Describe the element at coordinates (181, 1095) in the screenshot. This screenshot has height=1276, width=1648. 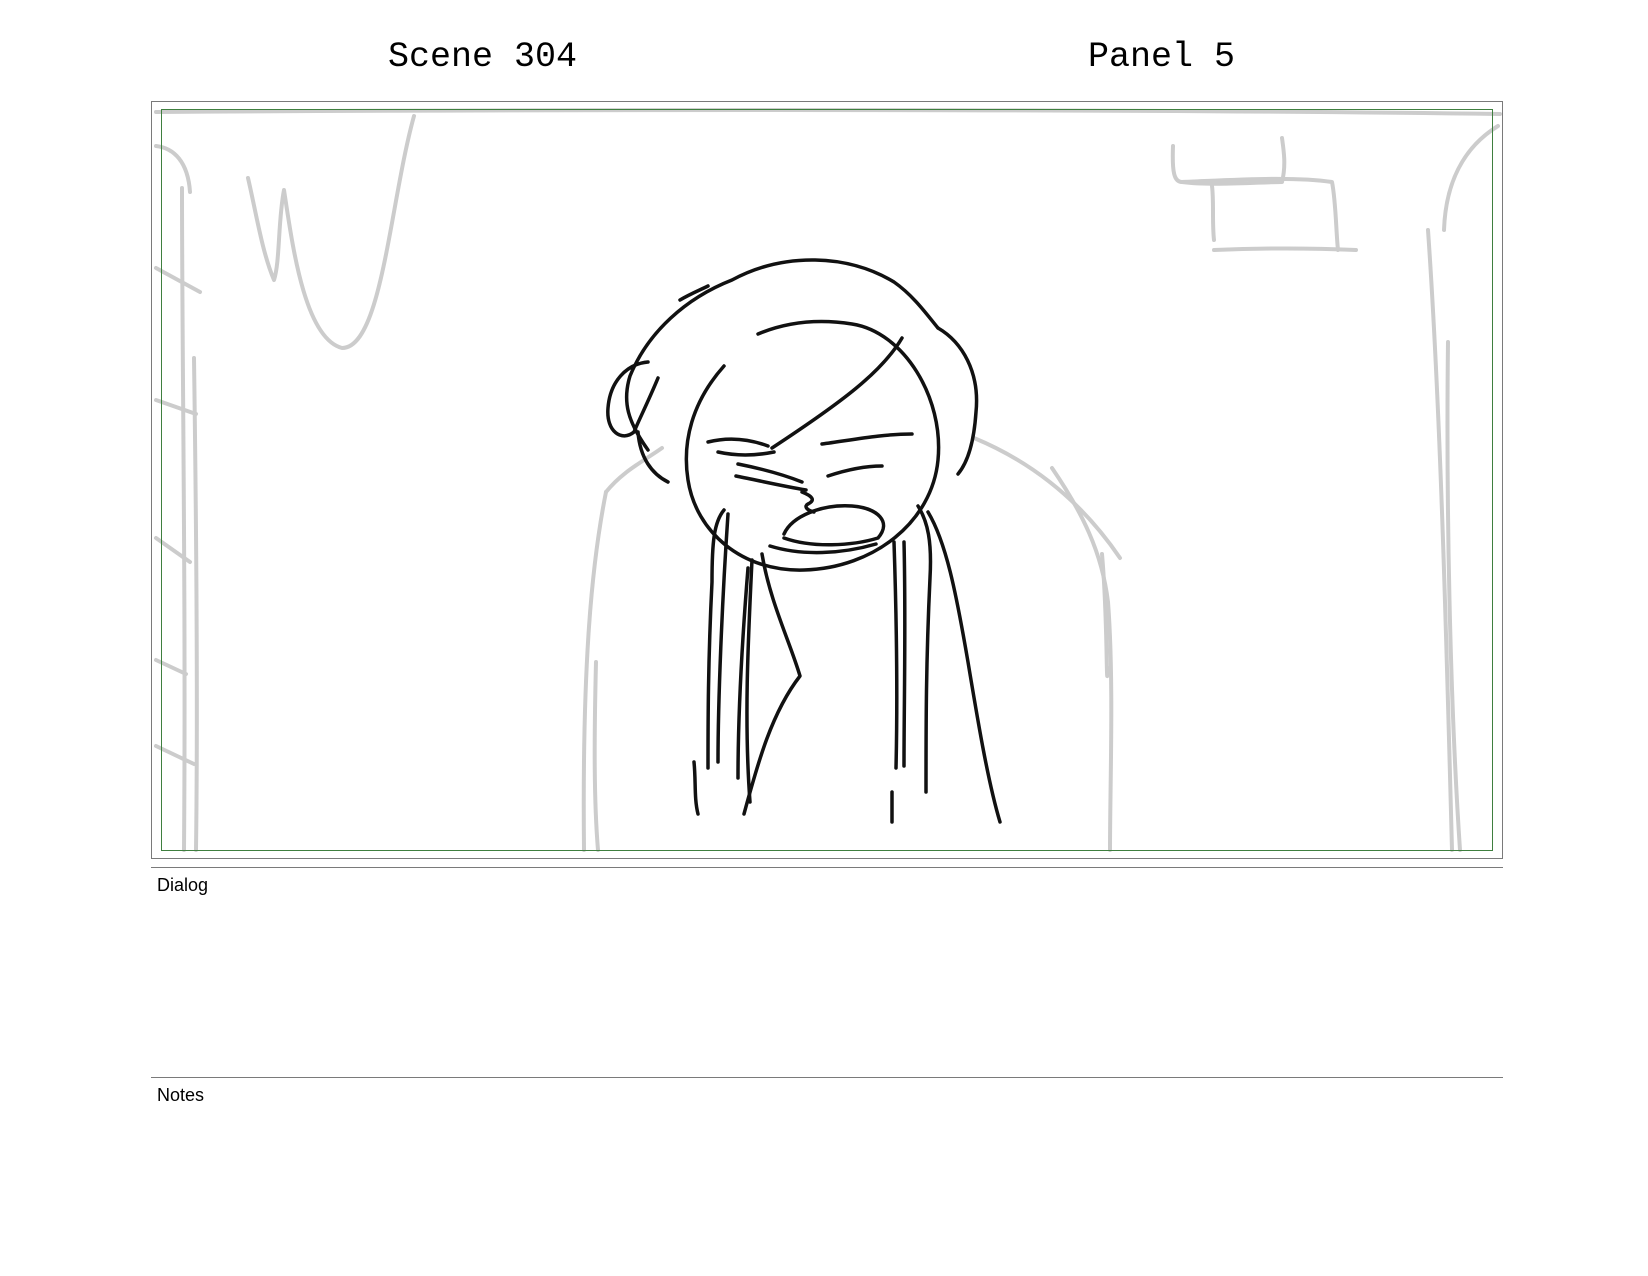
I see `notes-label: Notes` at that location.